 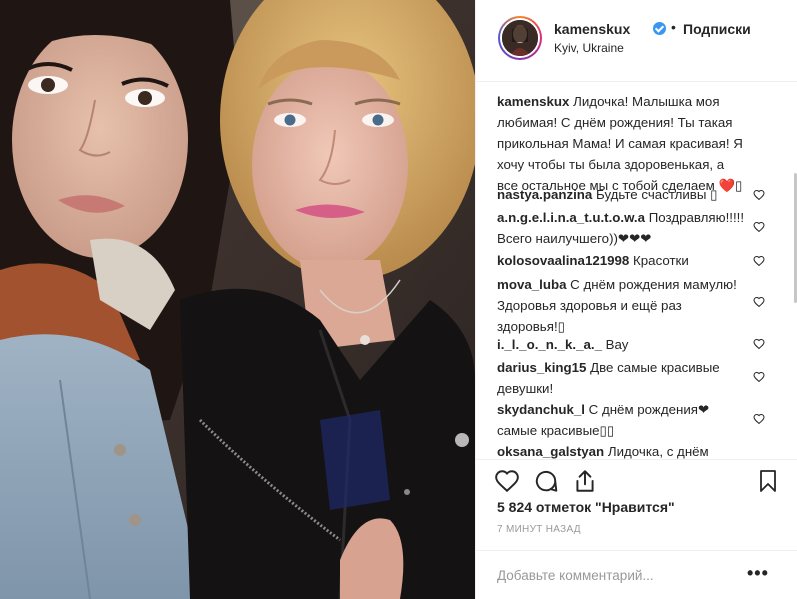 I want to click on comment-username: mova_luba, so click(x=531, y=284).